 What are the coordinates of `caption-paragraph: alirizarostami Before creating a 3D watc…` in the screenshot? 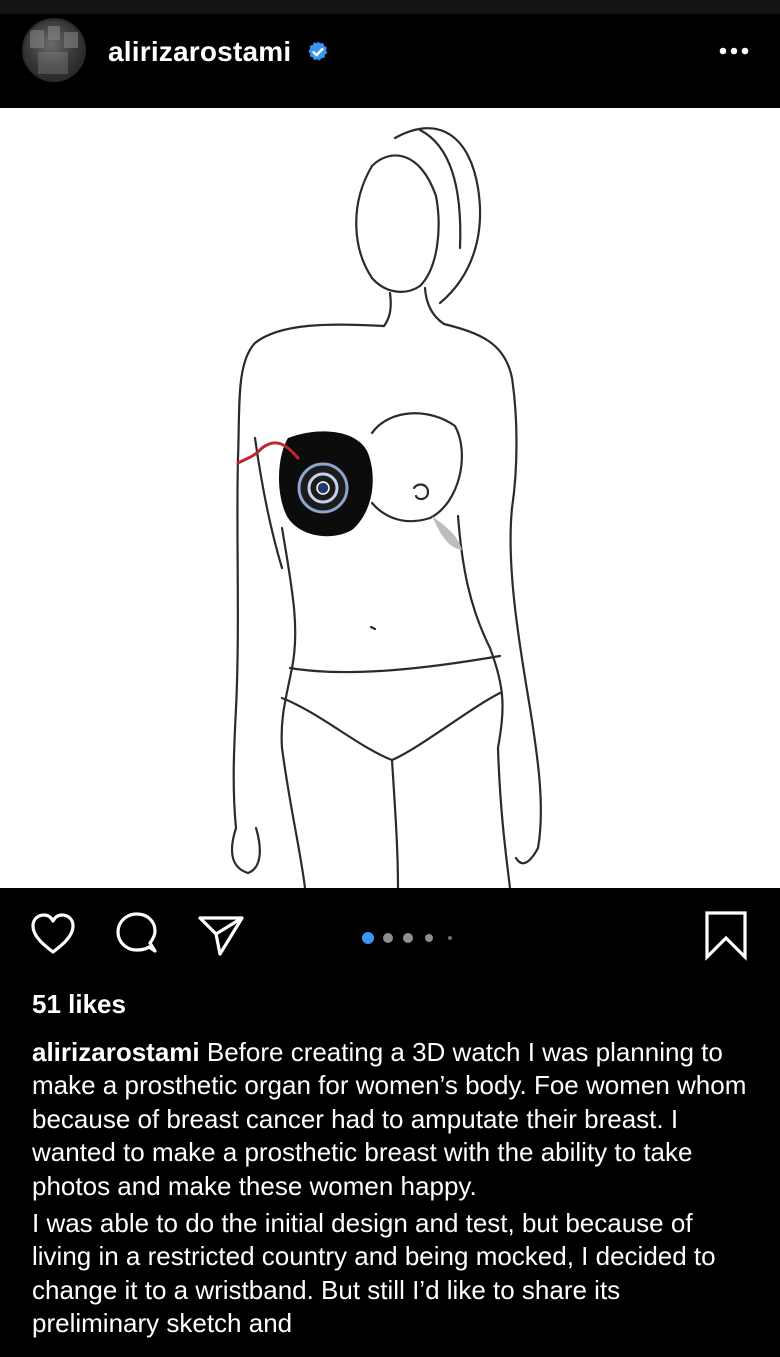 It's located at (392, 1119).